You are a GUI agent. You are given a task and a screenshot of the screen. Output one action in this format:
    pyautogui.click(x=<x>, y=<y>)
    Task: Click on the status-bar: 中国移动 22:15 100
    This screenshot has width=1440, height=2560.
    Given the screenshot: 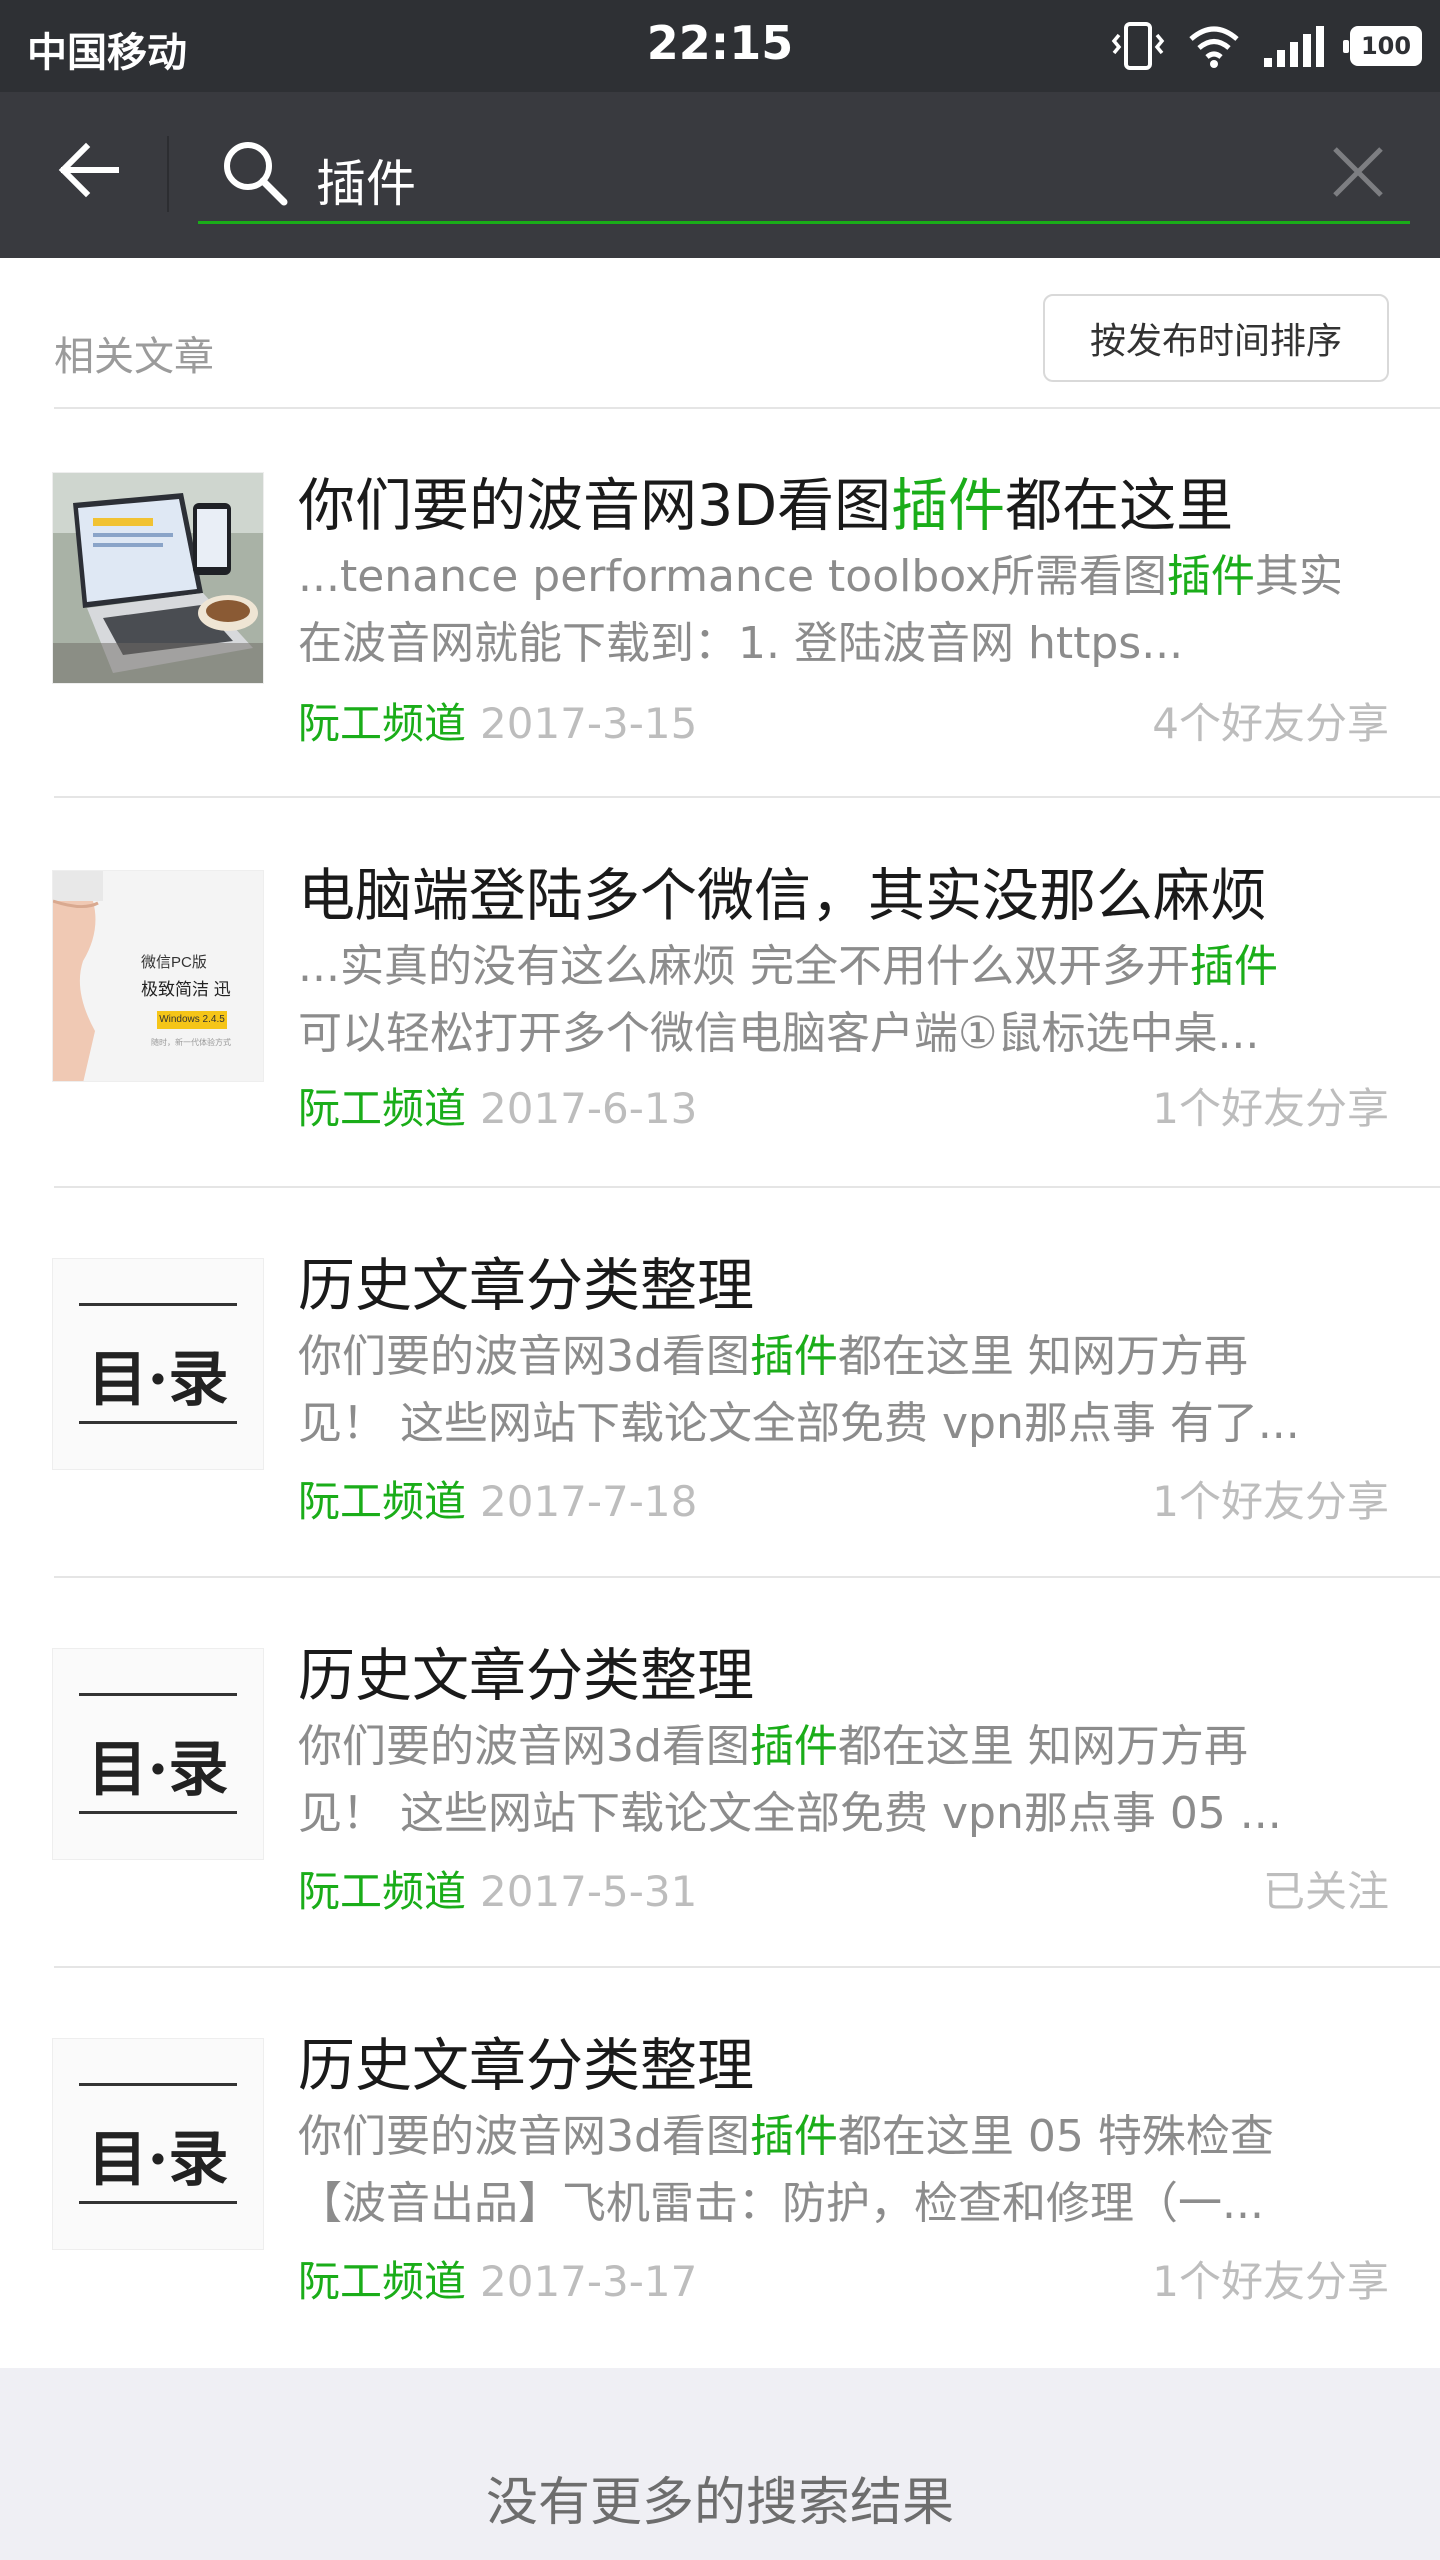 What is the action you would take?
    pyautogui.click(x=720, y=46)
    